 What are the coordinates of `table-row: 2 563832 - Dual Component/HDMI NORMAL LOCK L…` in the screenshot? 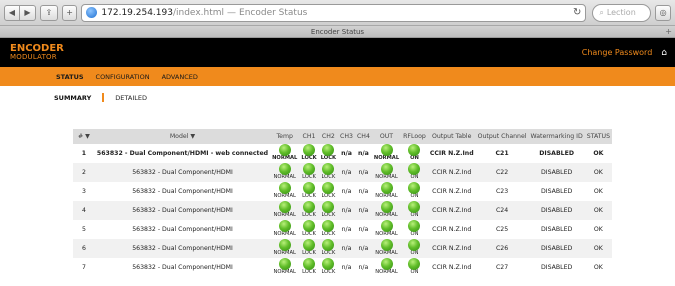 It's located at (342, 172).